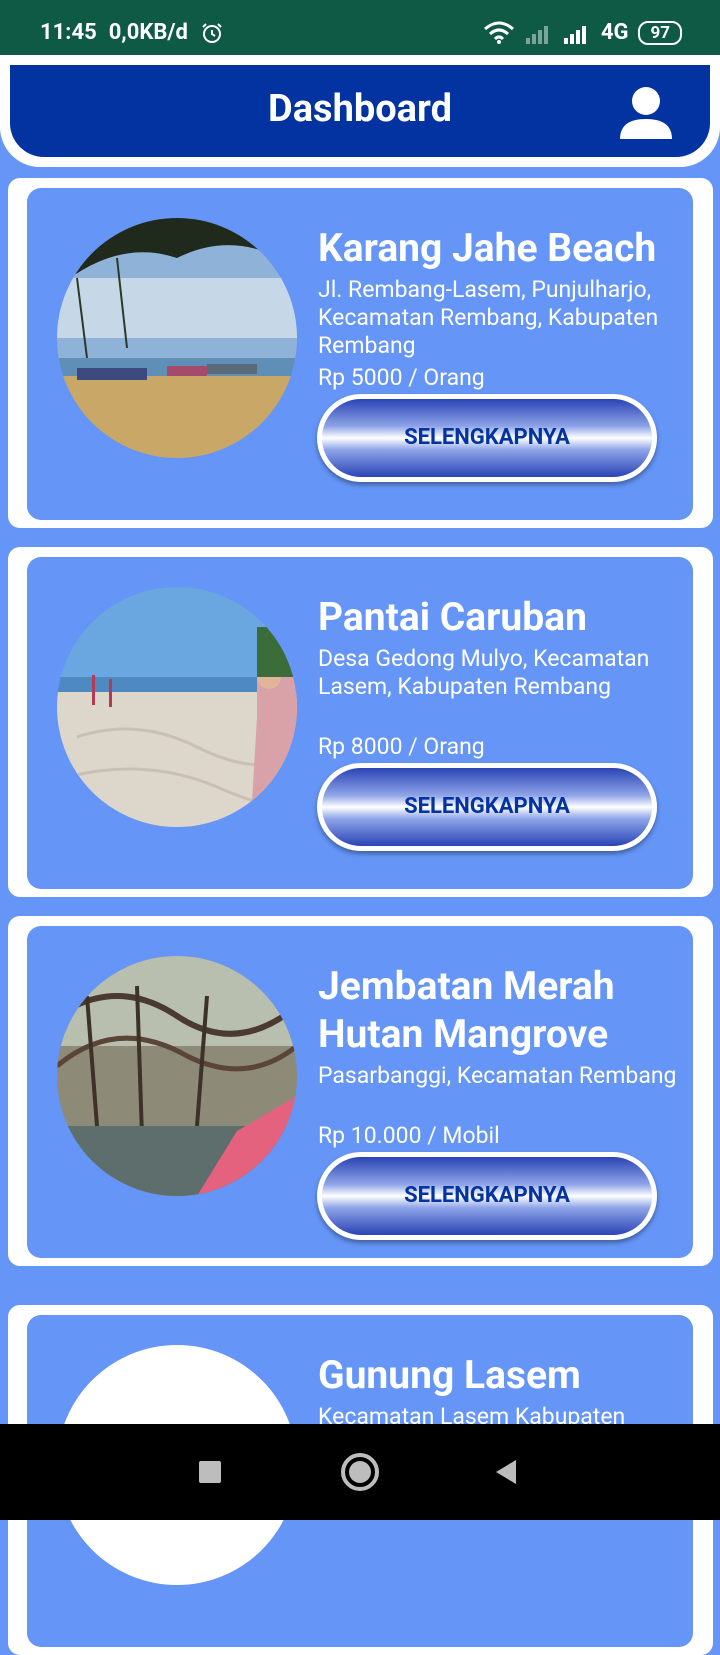 This screenshot has width=720, height=1655. What do you see at coordinates (497, 1075) in the screenshot?
I see `card-address: Pasarbanggi, Kecamatan Rembang` at bounding box center [497, 1075].